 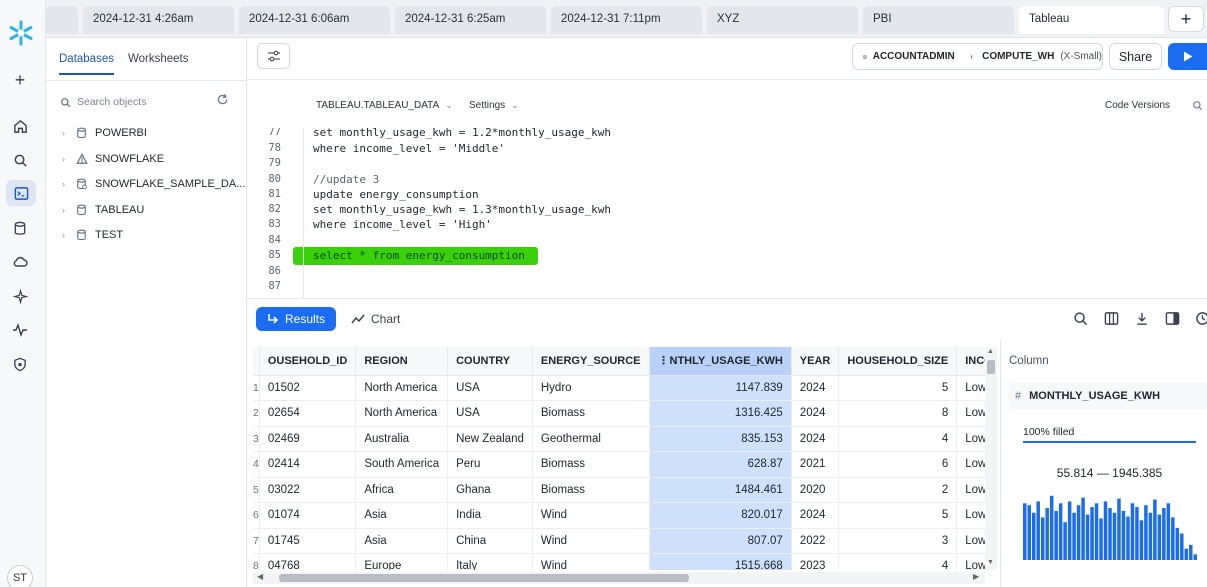 What do you see at coordinates (490, 464) in the screenshot?
I see `table-cell: Peru` at bounding box center [490, 464].